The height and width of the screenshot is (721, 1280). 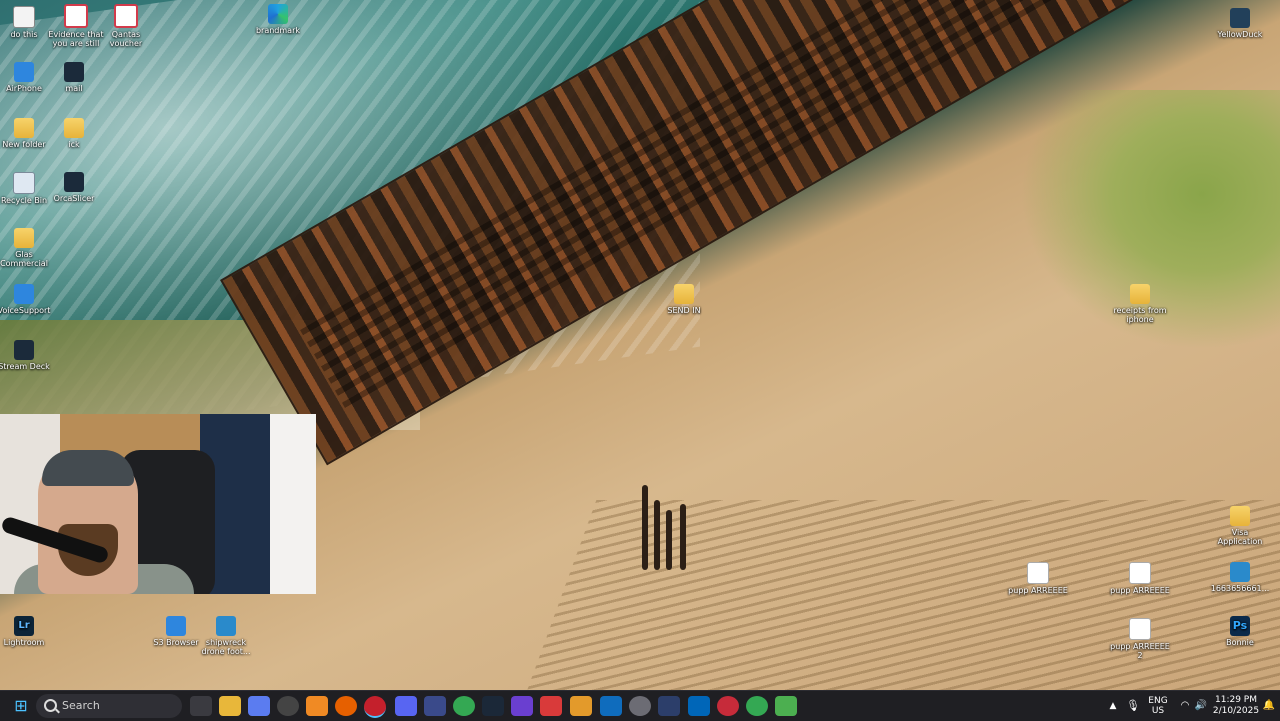 What do you see at coordinates (665, 525) in the screenshot?
I see `wallpaper-people-shadows` at bounding box center [665, 525].